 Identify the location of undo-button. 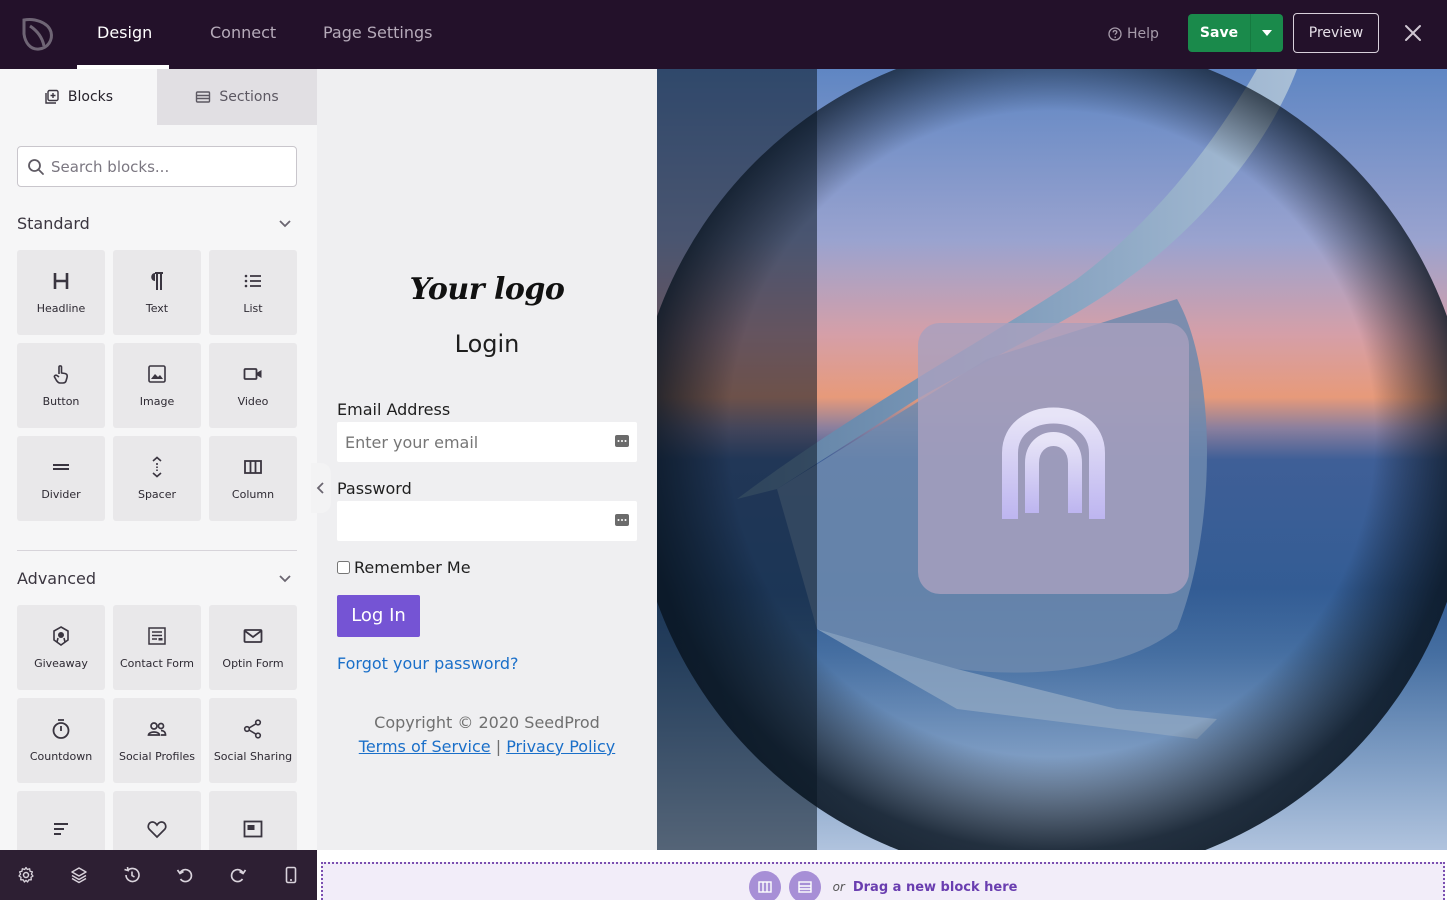
(184, 875).